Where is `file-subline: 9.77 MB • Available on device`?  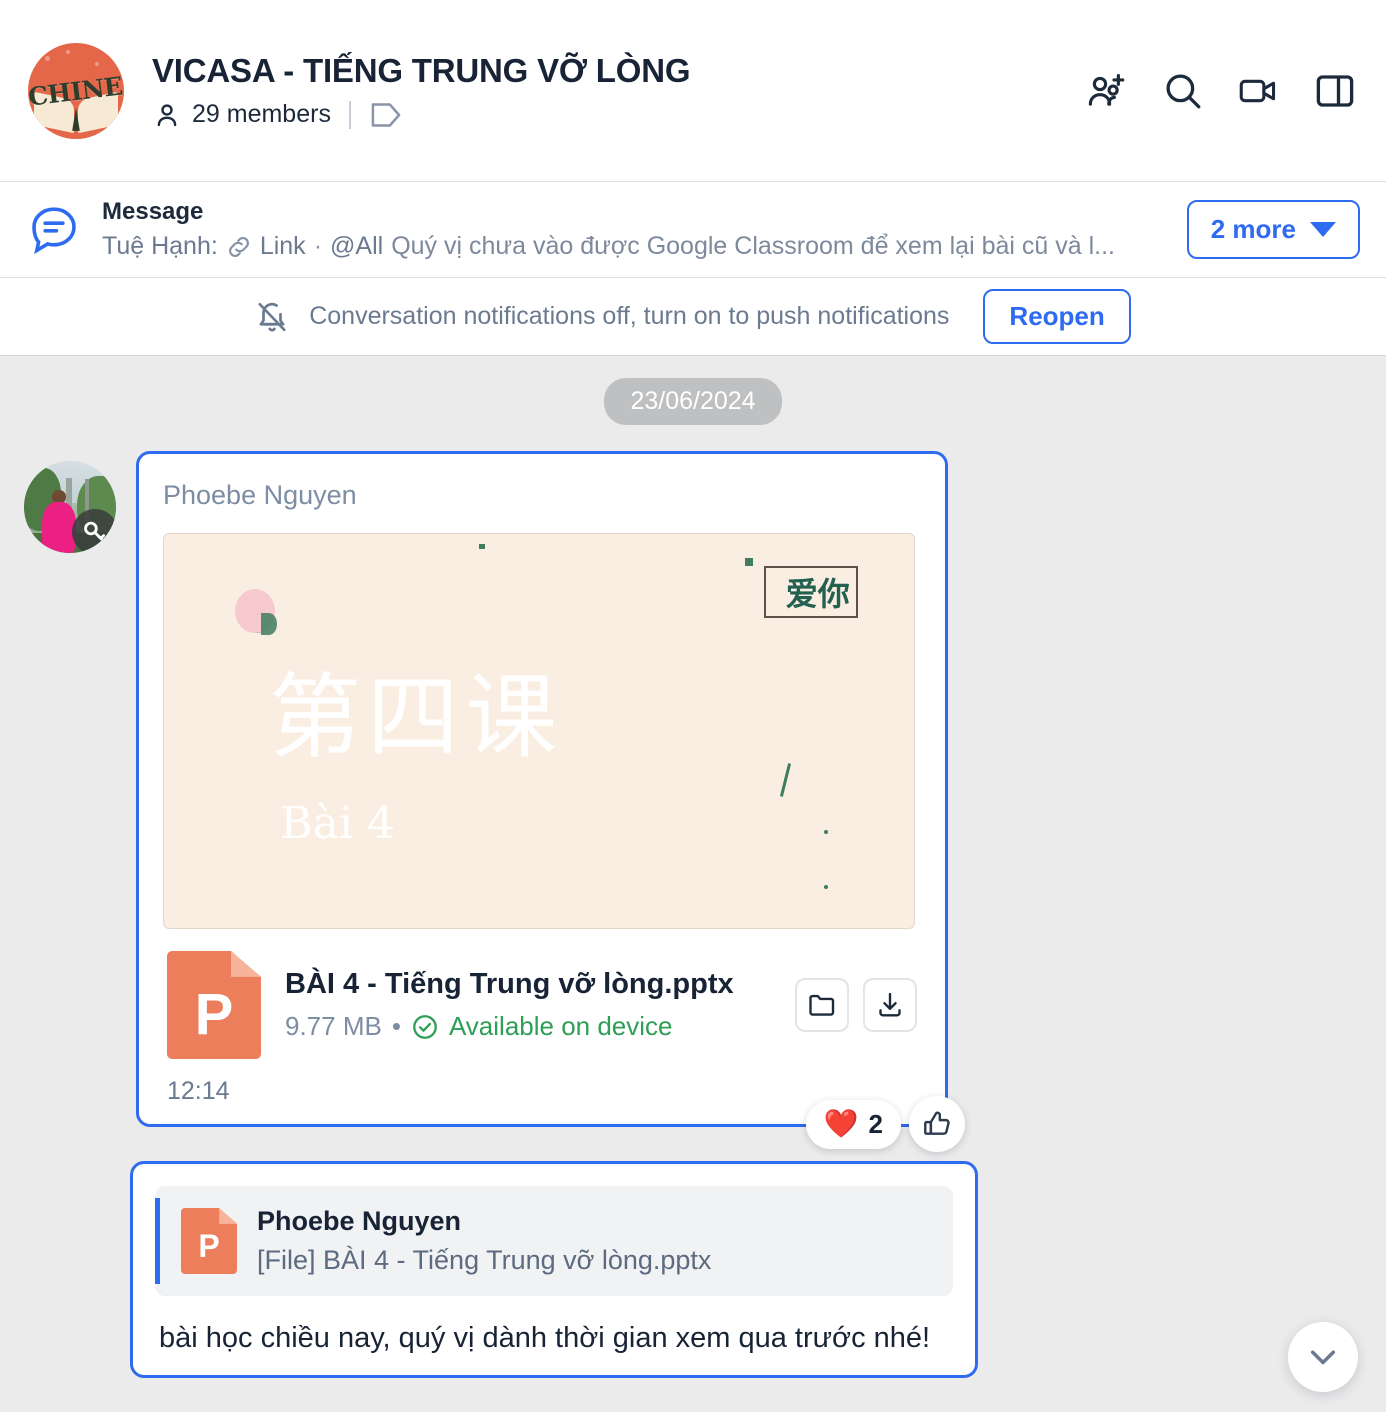 file-subline: 9.77 MB • Available on device is located at coordinates (540, 1026).